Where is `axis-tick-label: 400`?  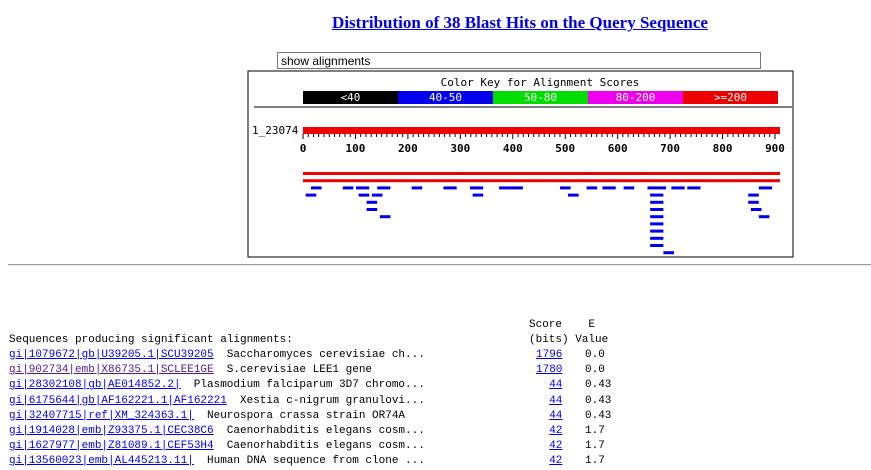 axis-tick-label: 400 is located at coordinates (513, 148).